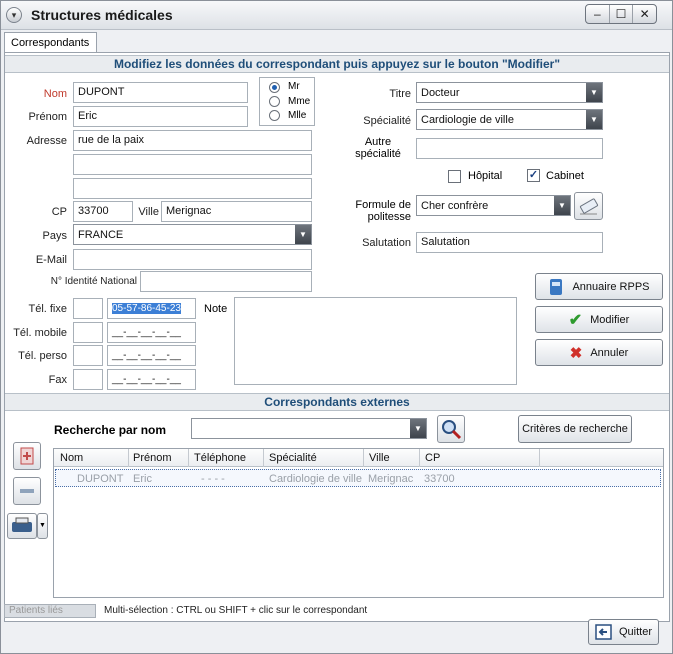  Describe the element at coordinates (358, 458) in the screenshot. I see `grid-header: Nom Prénom Téléphone Spécialité Ville CP` at that location.